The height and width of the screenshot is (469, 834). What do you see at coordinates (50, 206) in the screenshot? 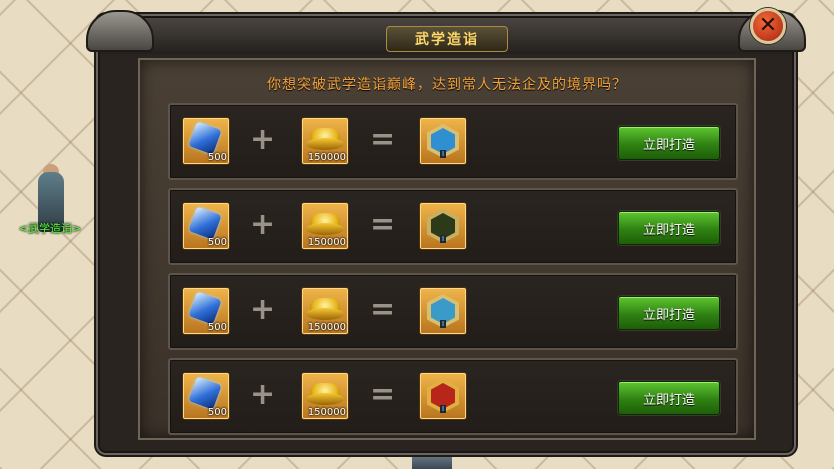
I see `npc-character: <武学造诣>` at bounding box center [50, 206].